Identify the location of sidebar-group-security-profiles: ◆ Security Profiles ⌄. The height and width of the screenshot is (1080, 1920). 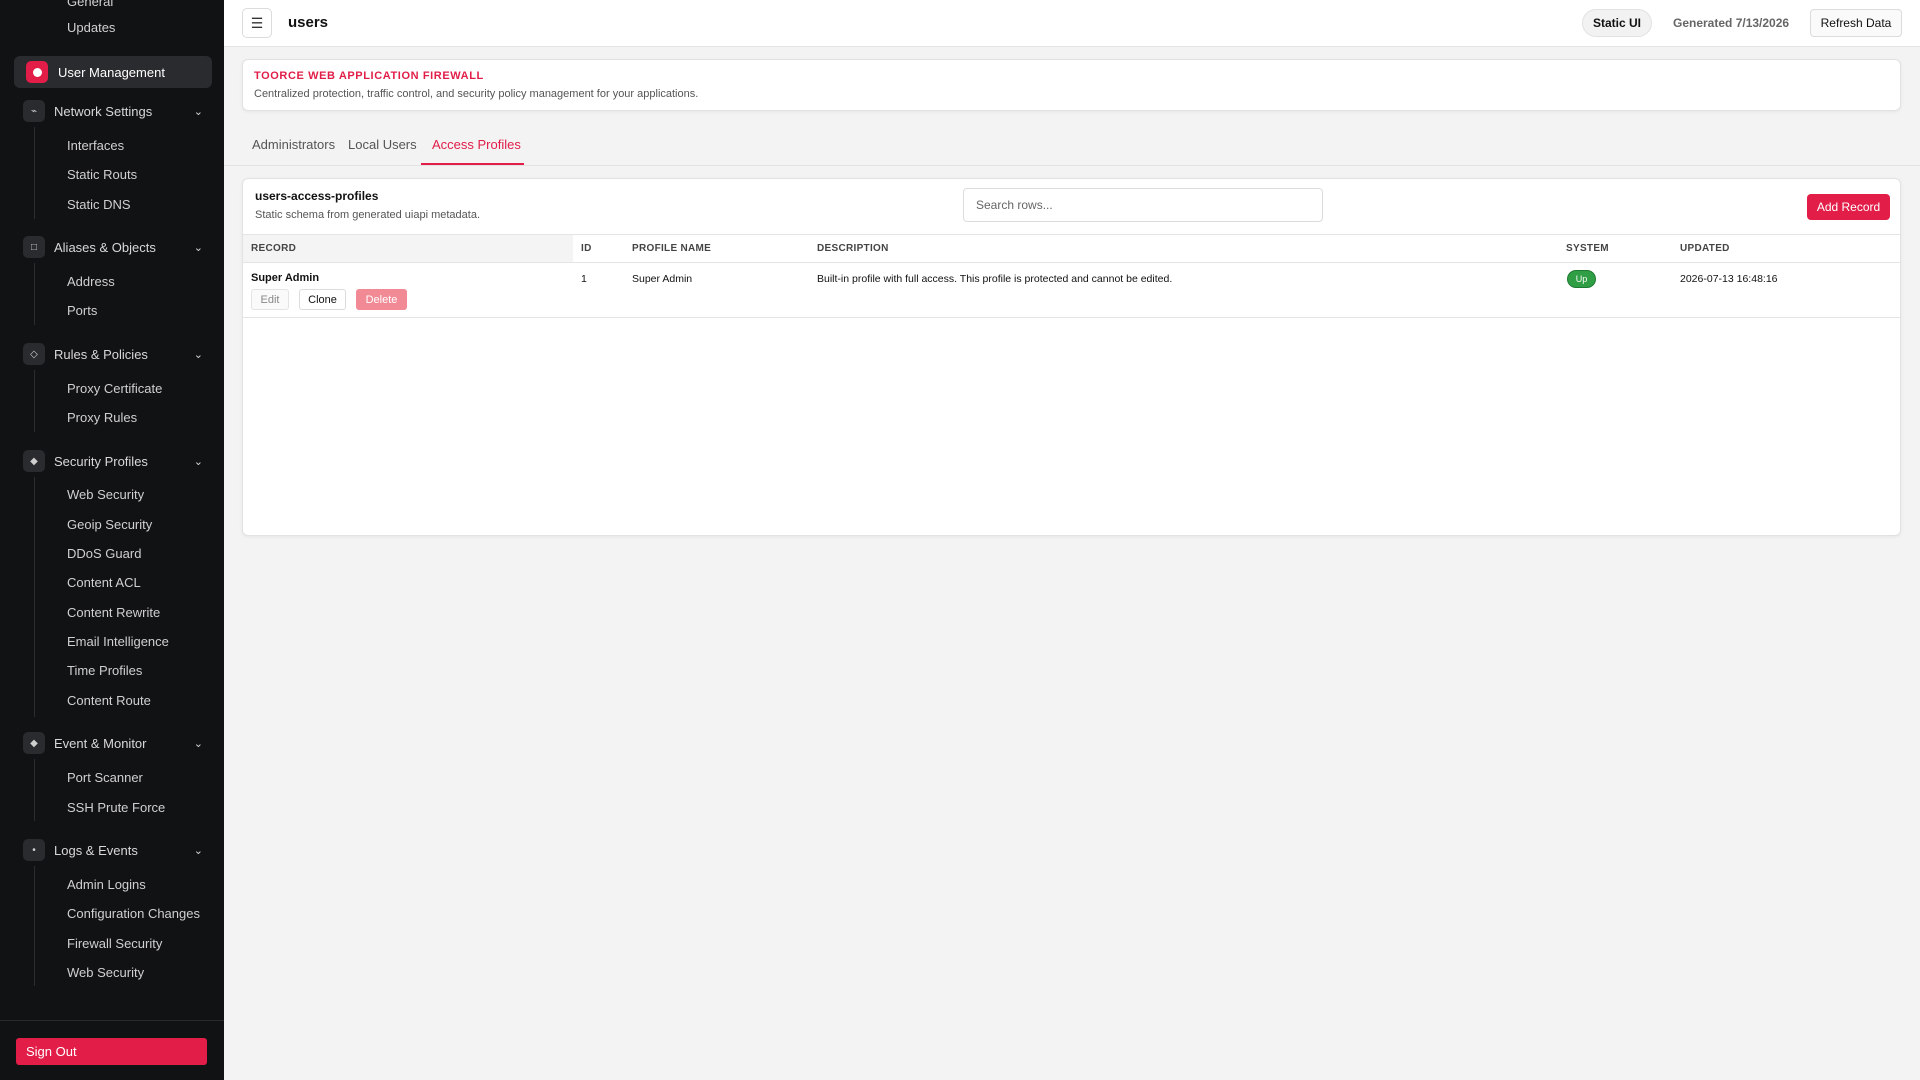
(113, 461).